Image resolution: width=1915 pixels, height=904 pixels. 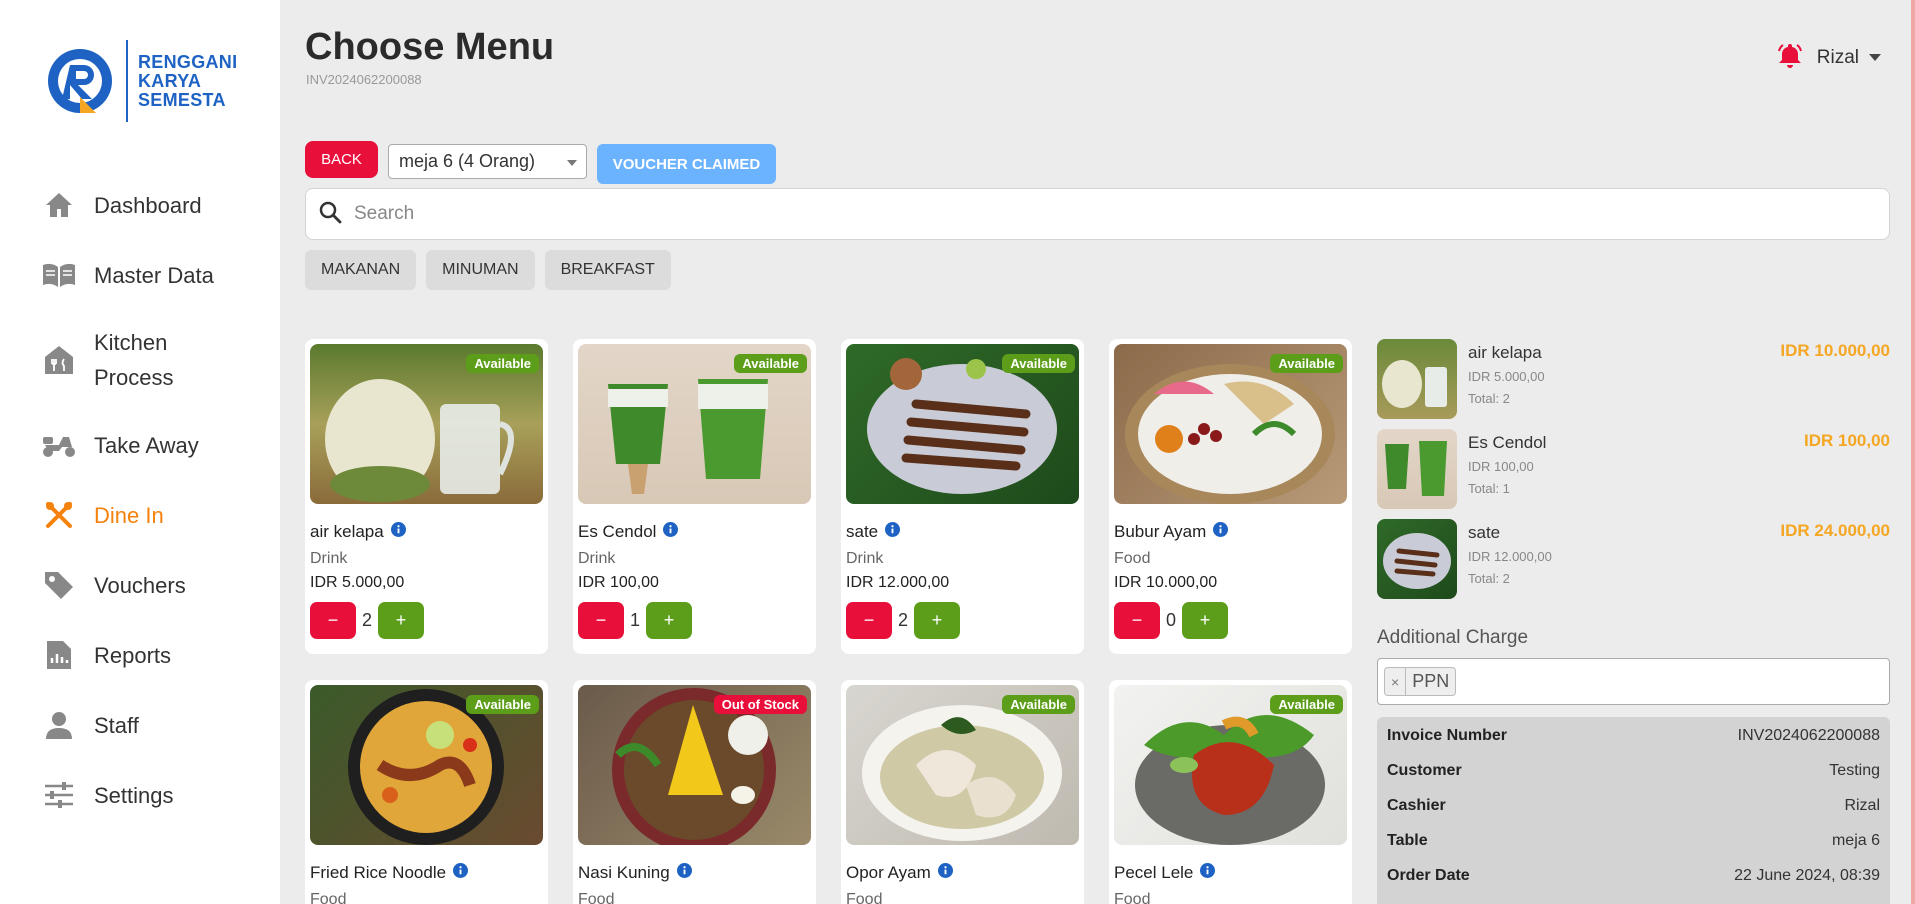 I want to click on brand-line-2: KARYA, so click(x=170, y=80).